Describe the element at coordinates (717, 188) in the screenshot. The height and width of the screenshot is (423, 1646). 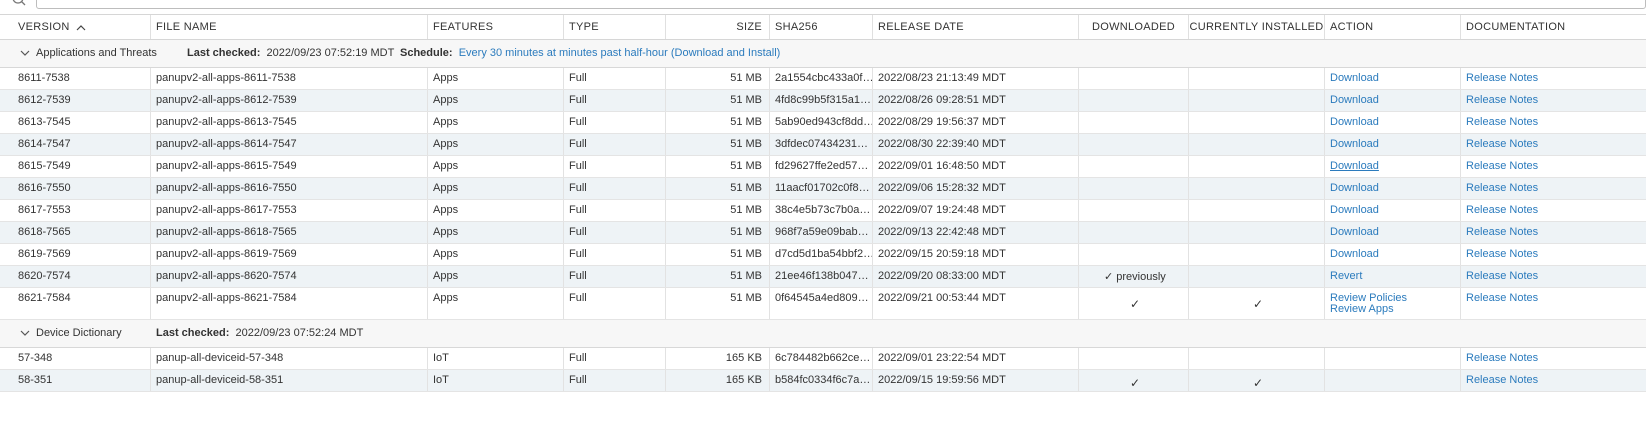
I see `cell-size: 51 MB` at that location.